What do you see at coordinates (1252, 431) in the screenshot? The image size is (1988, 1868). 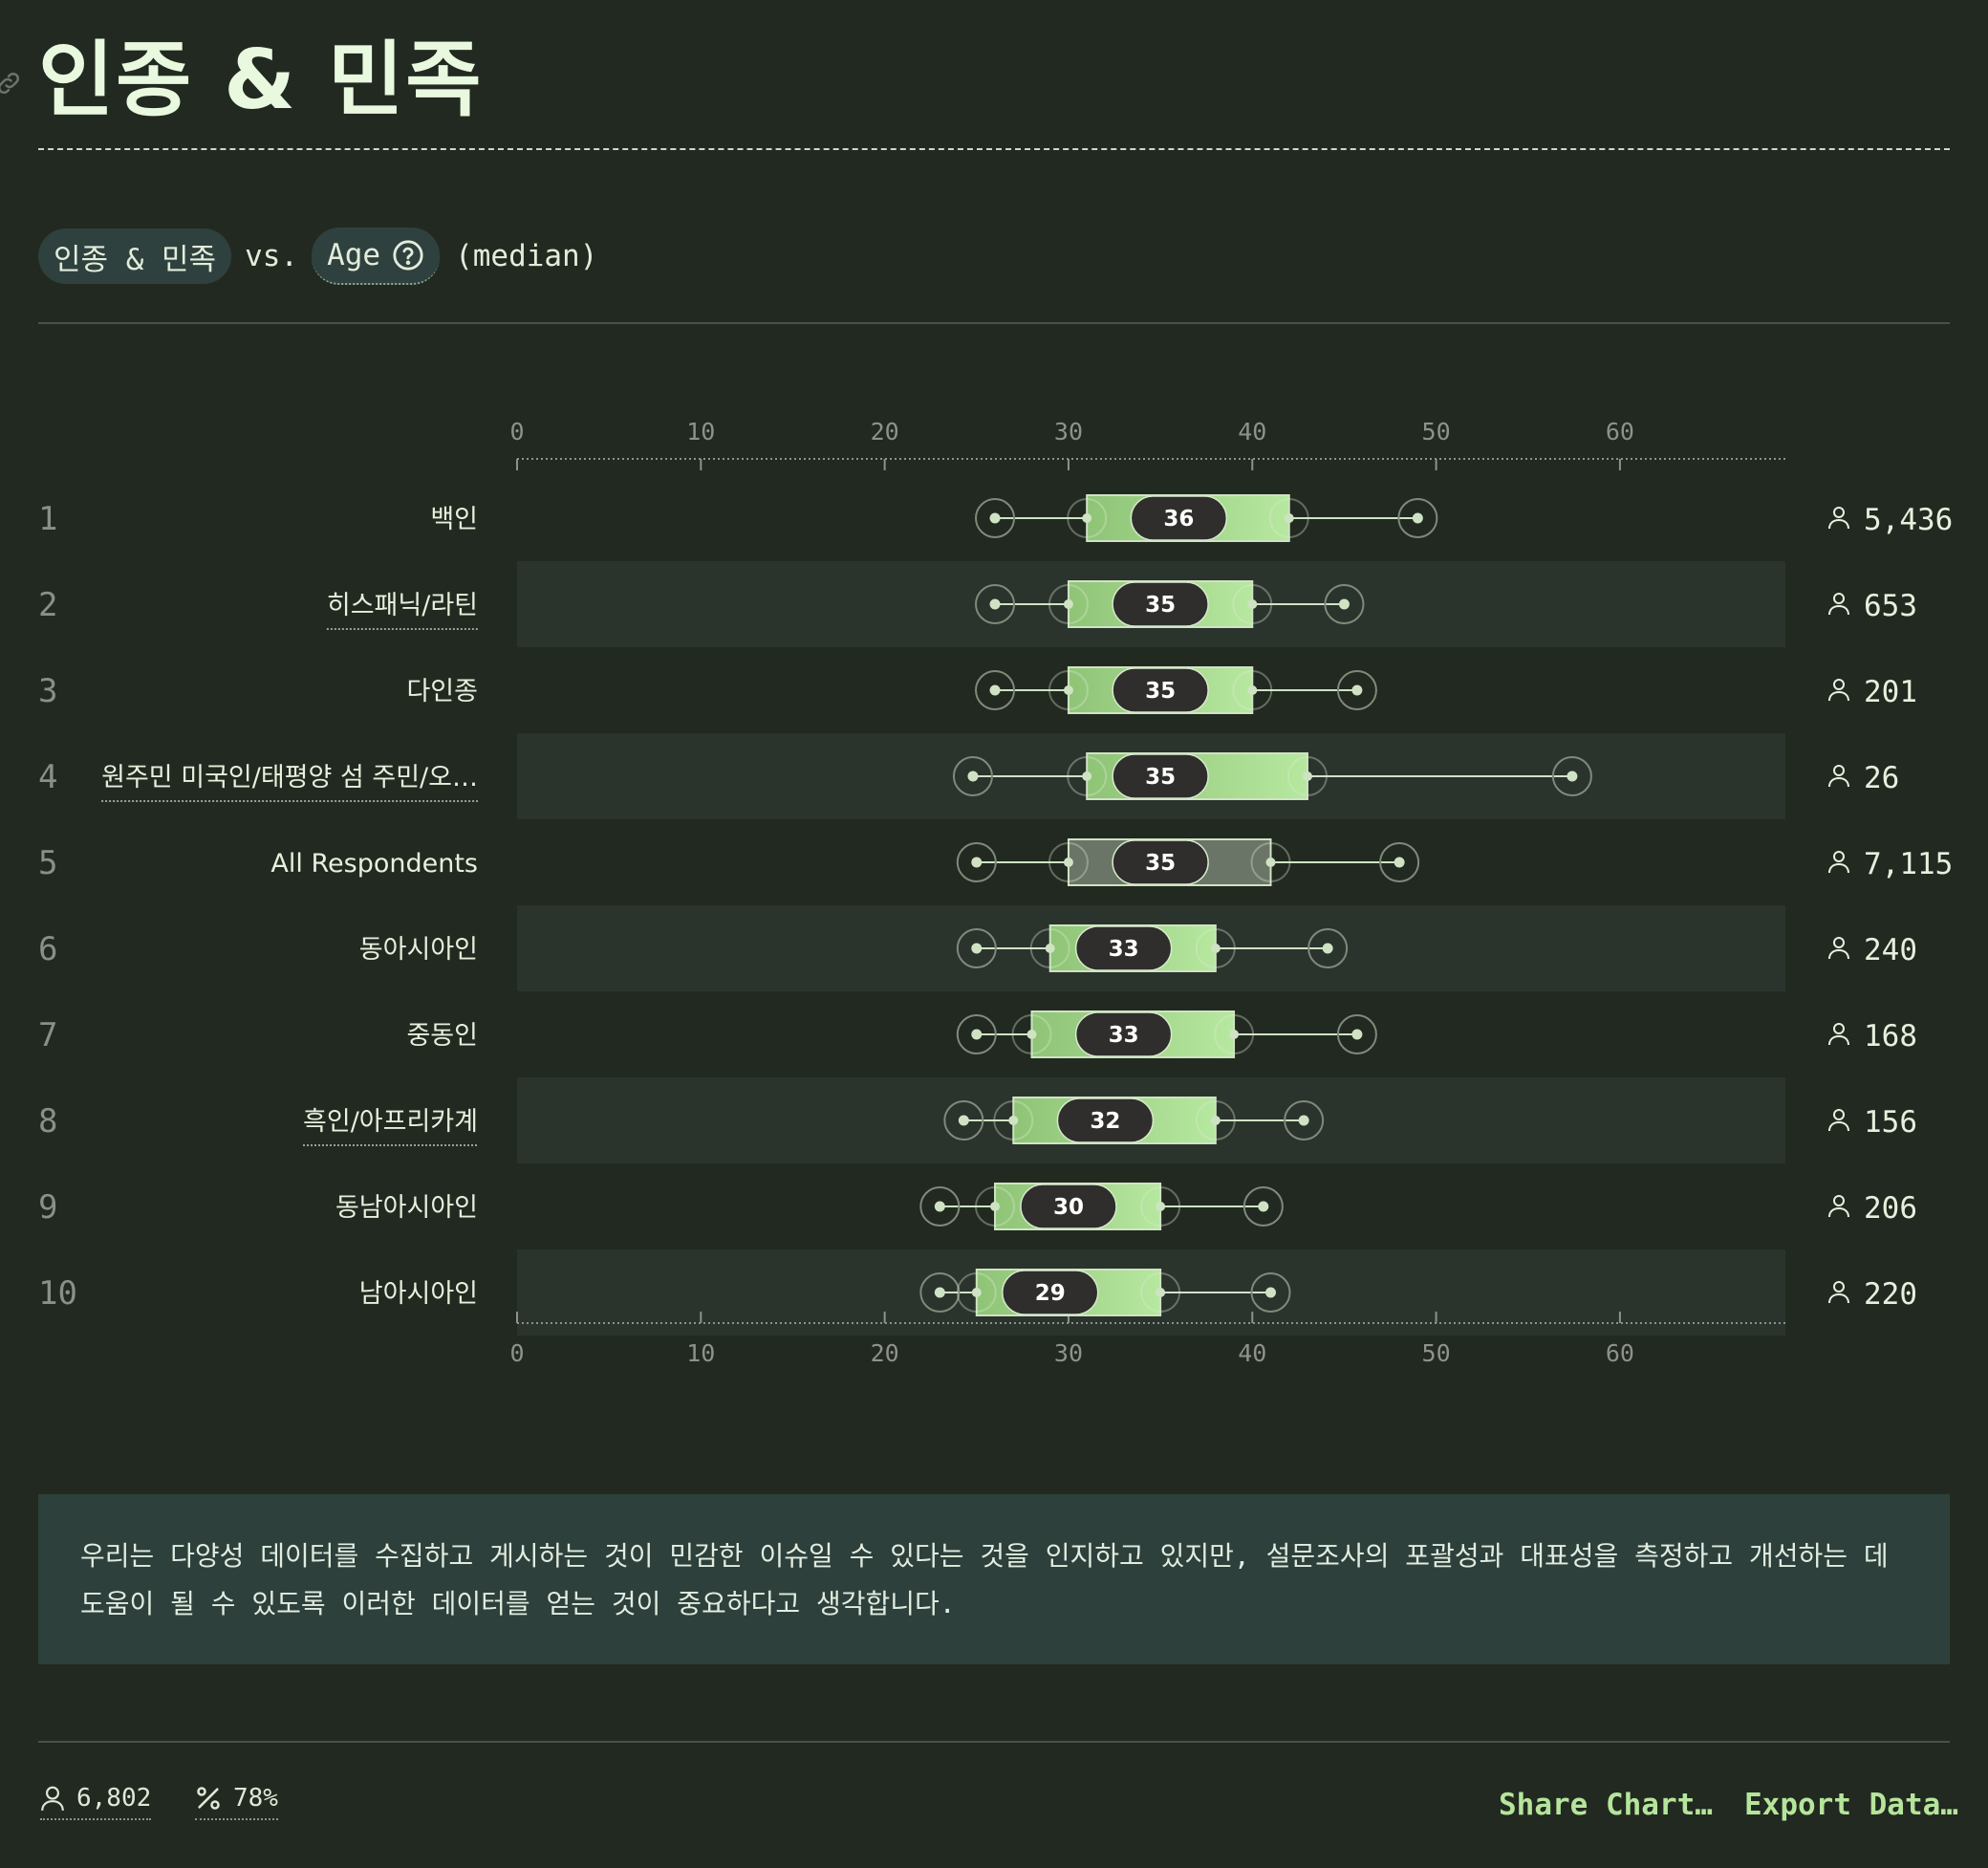 I see `axis-tick-label-top: 40` at bounding box center [1252, 431].